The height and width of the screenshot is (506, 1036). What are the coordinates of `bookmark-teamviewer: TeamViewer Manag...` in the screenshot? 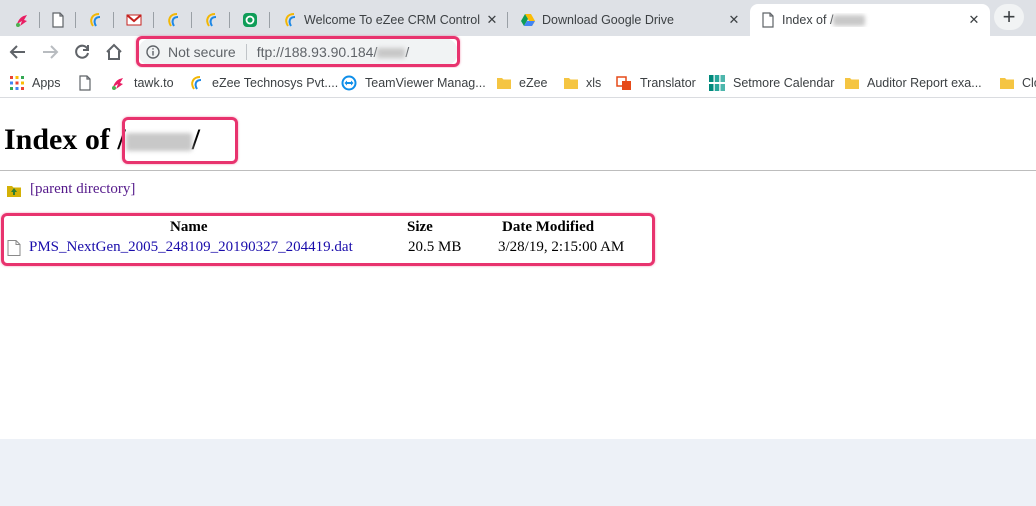 It's located at (413, 83).